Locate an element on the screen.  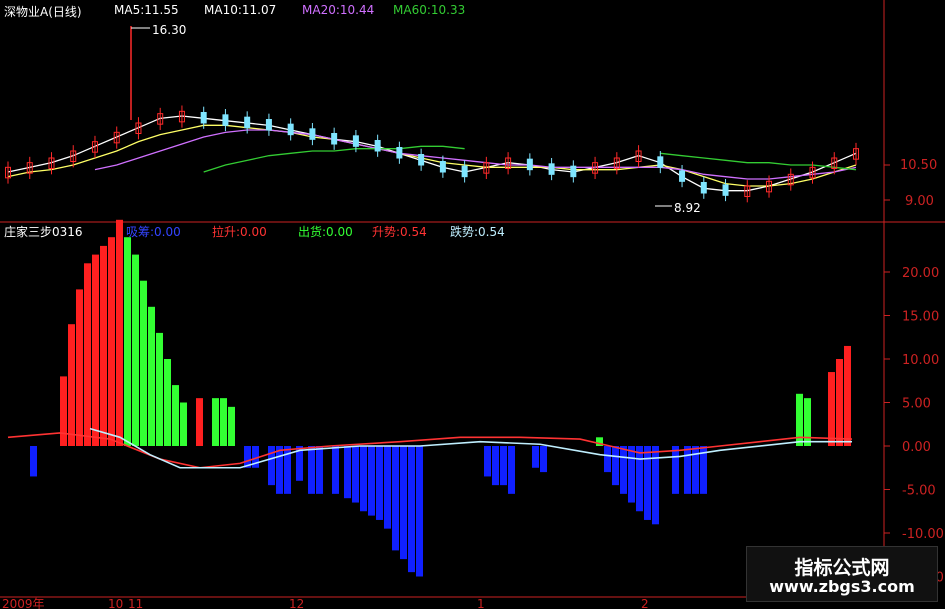
x-label-month: 10 is located at coordinates (115, 603).